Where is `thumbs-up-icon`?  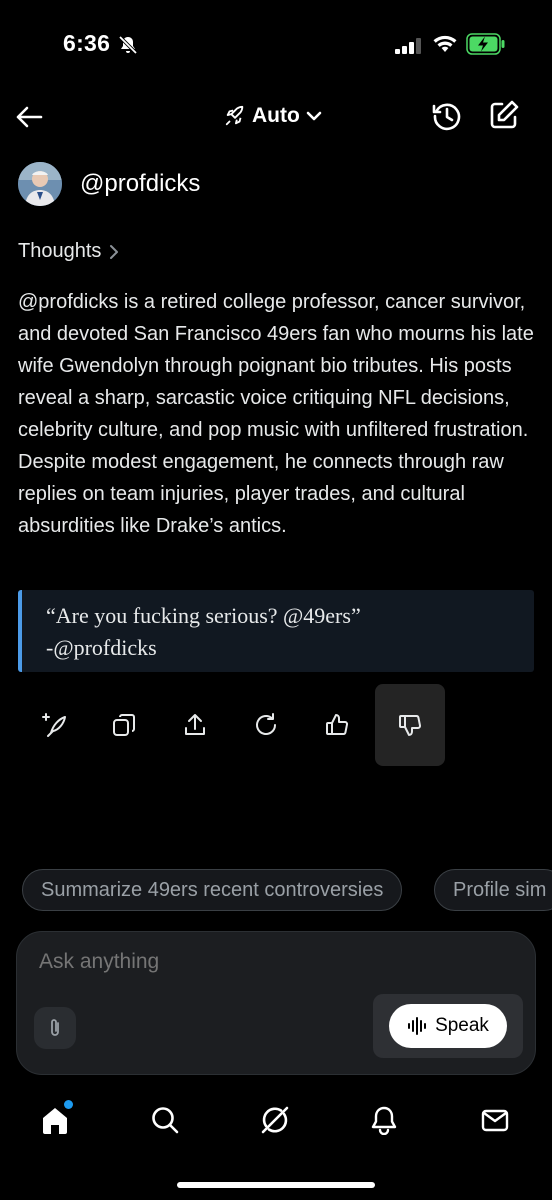 thumbs-up-icon is located at coordinates (337, 724).